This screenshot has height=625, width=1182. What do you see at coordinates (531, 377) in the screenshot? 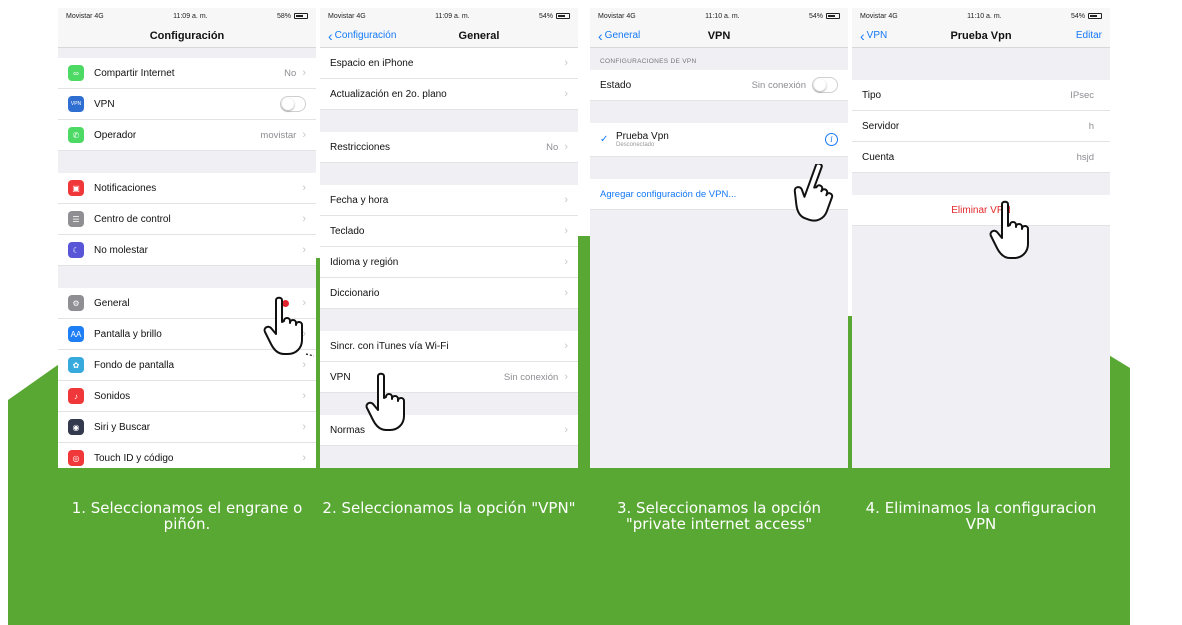
I see `row-value: Sin conexión` at bounding box center [531, 377].